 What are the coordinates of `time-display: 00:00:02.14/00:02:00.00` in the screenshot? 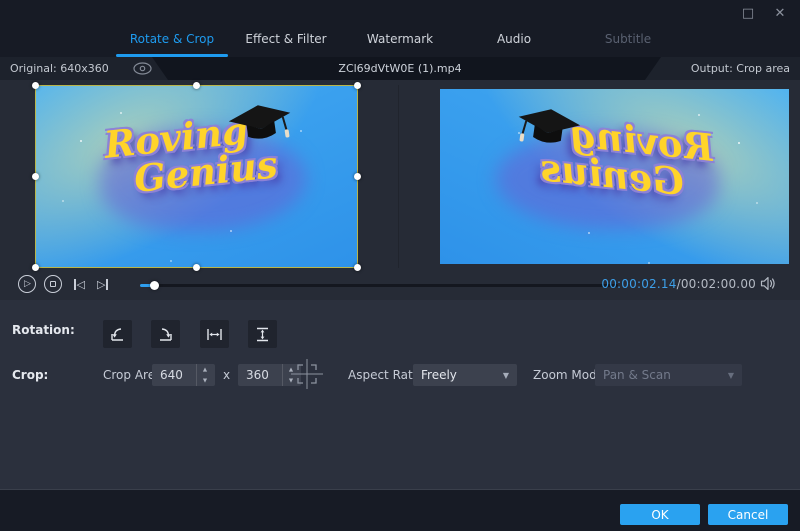 It's located at (678, 284).